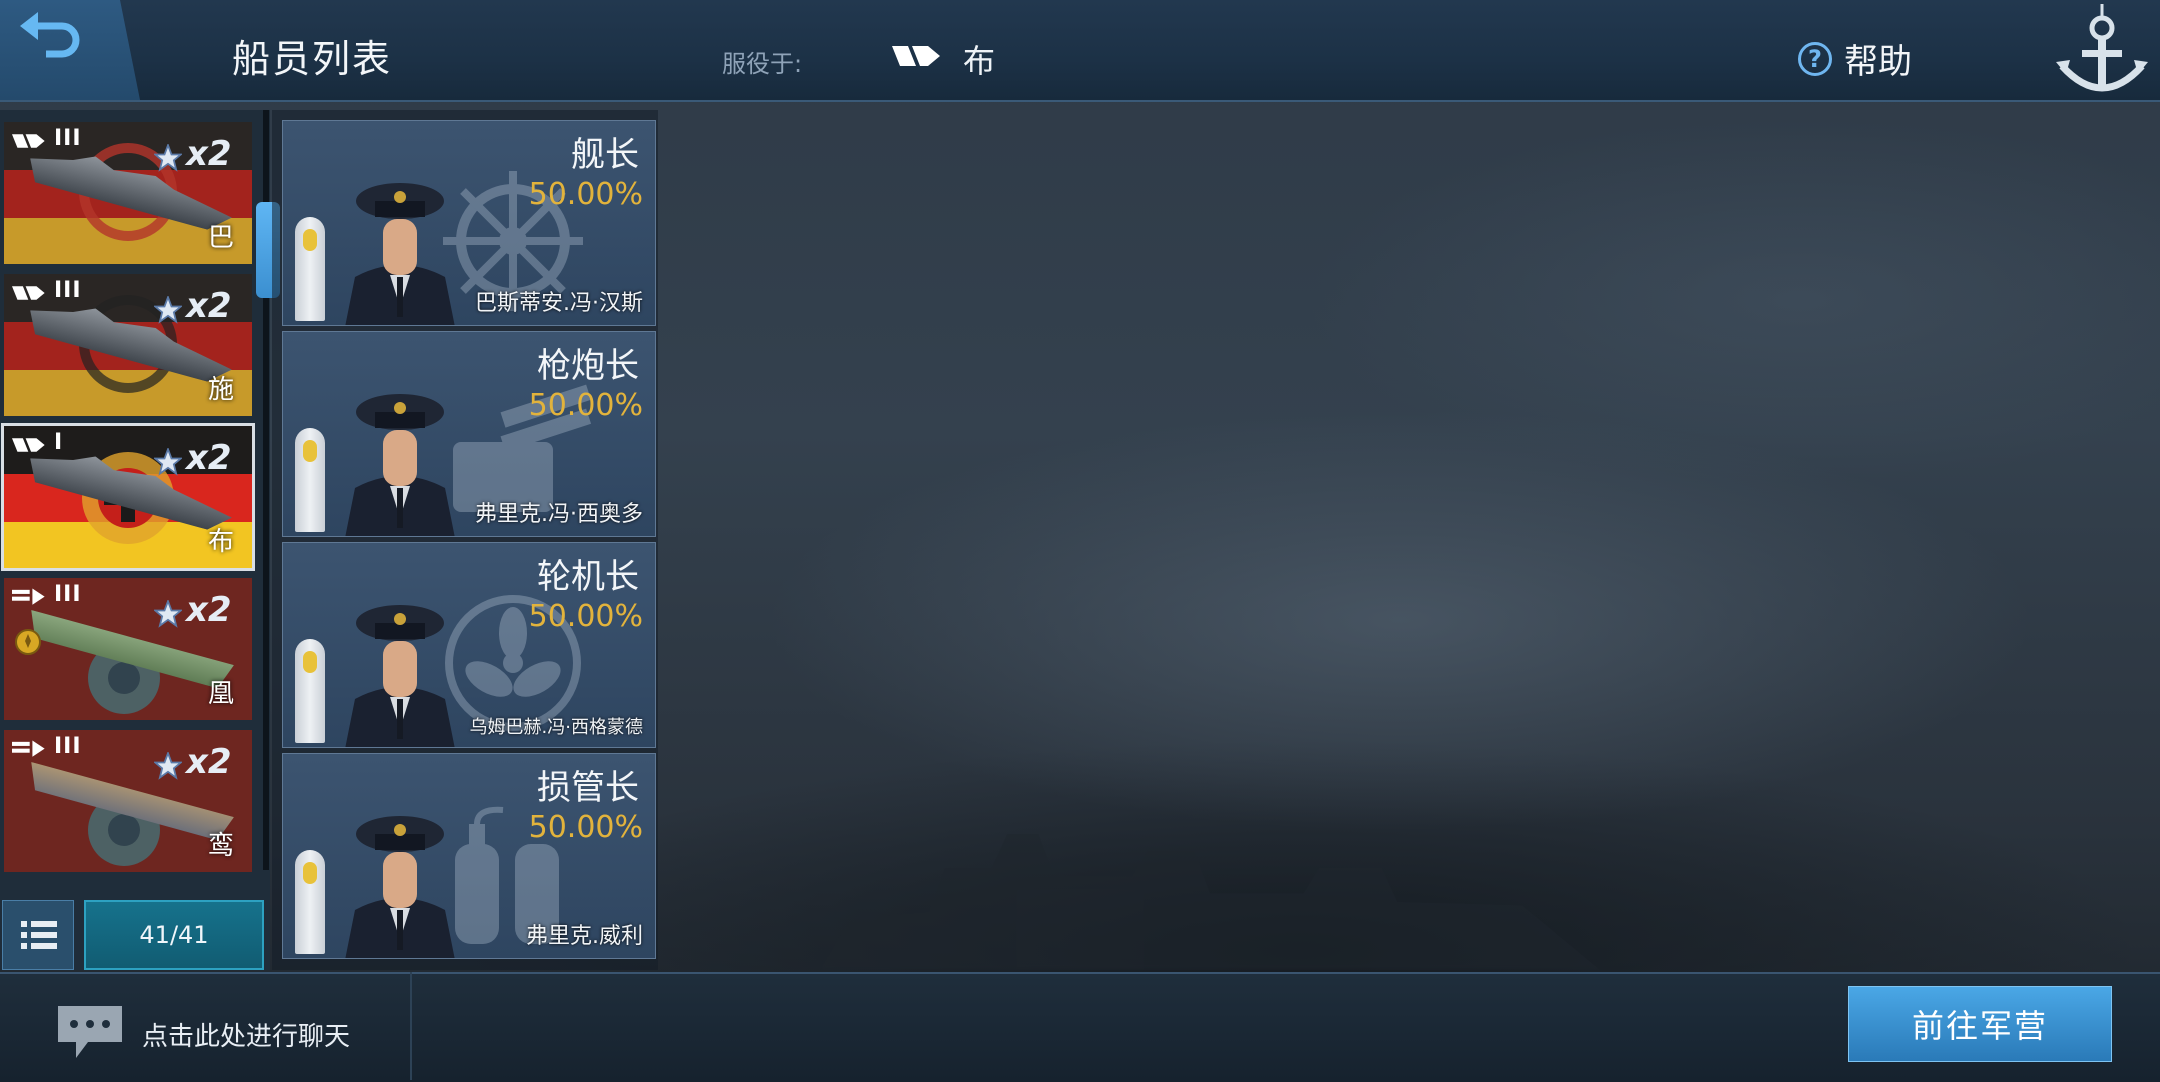  I want to click on ship-name: 凰, so click(220, 694).